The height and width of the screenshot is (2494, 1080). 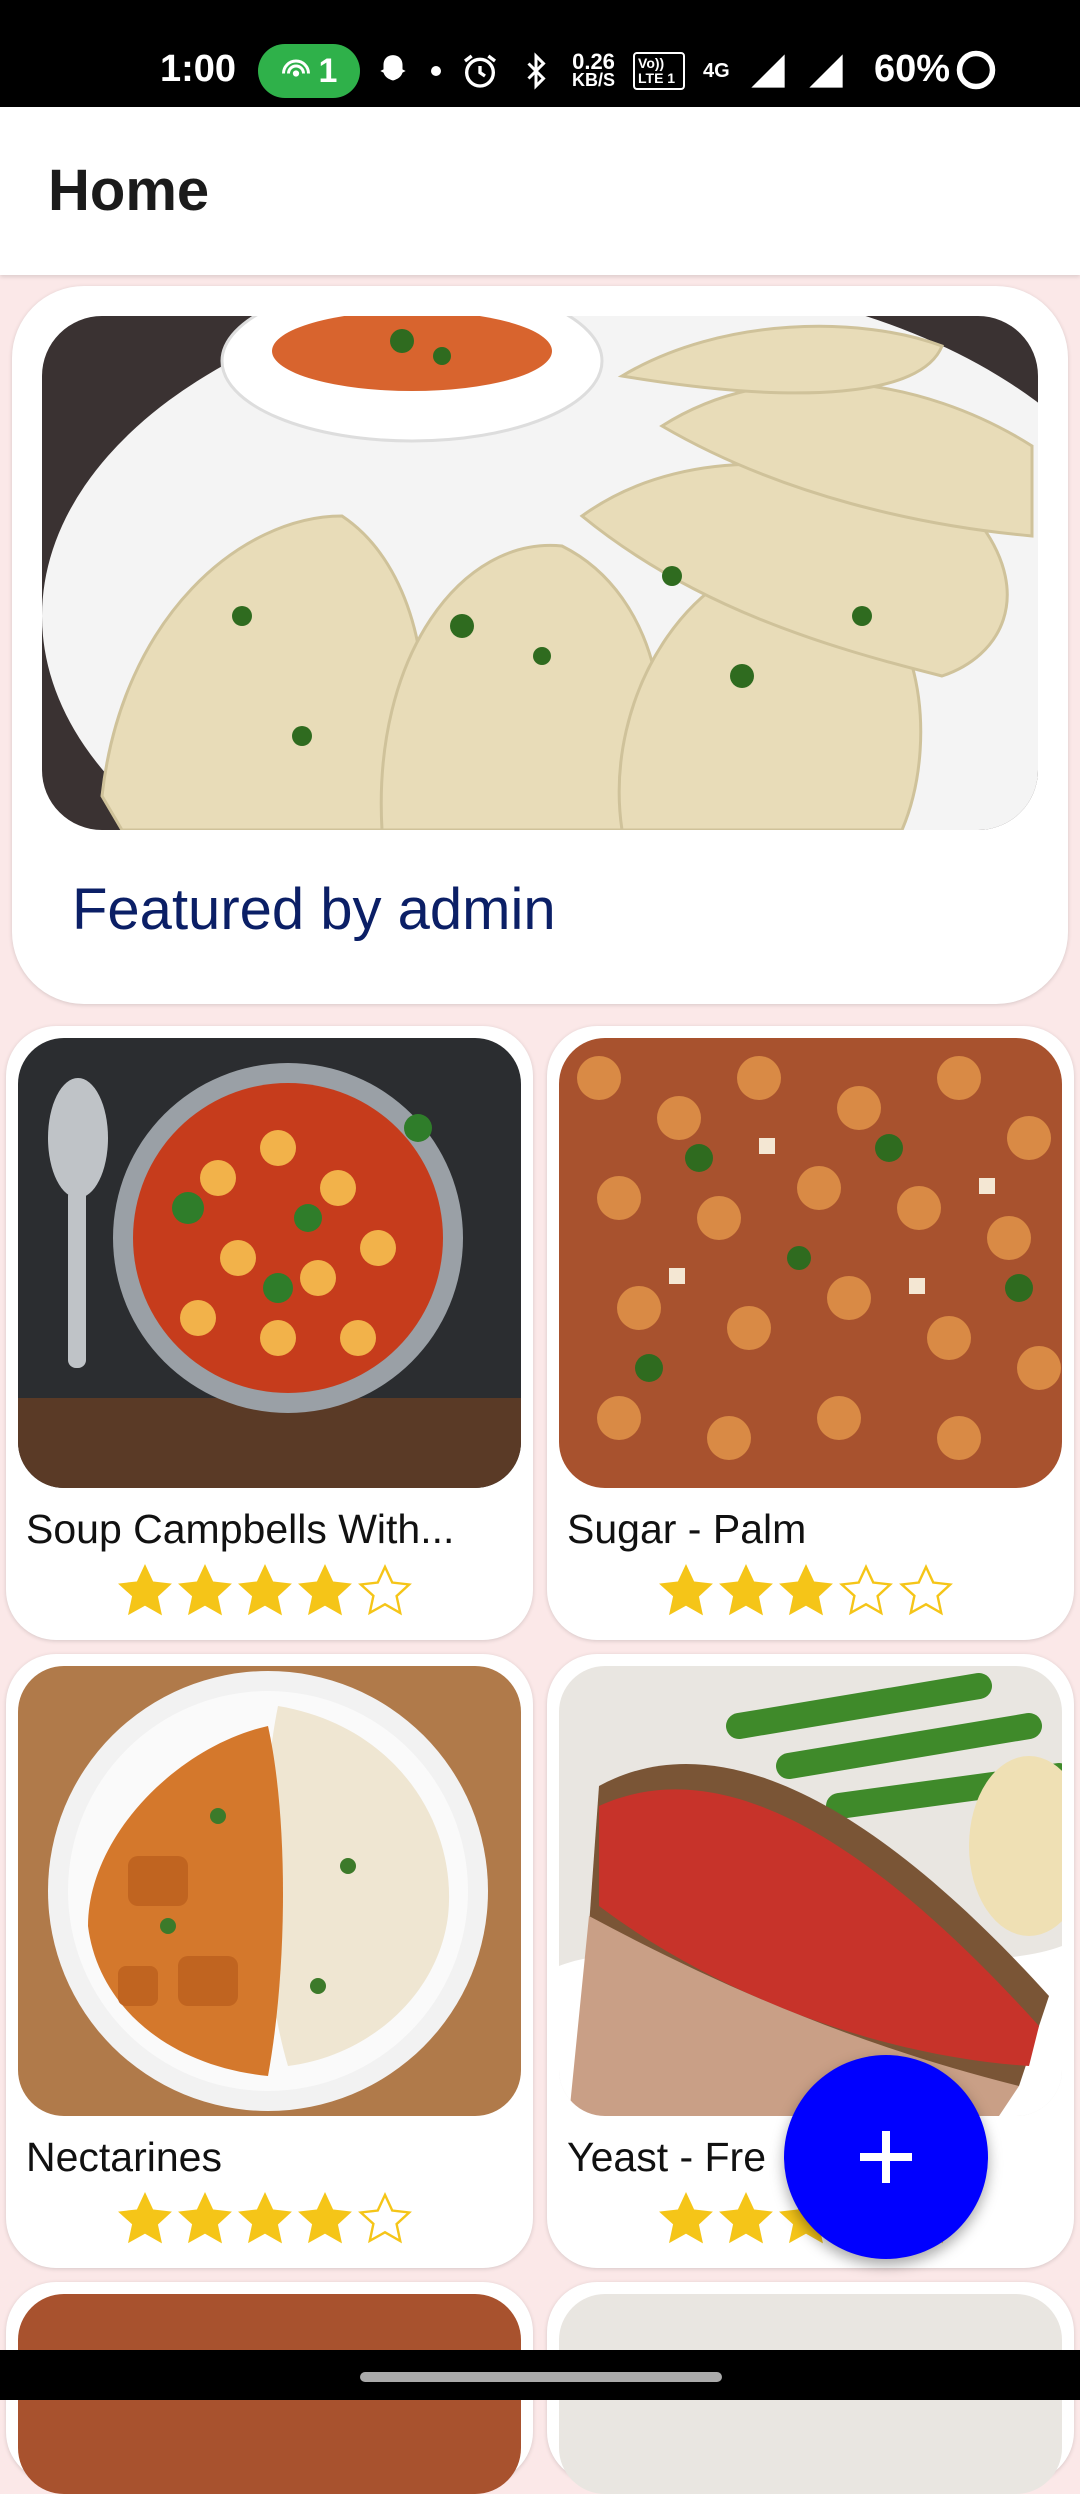 I want to click on hotspot-badge: 1, so click(x=309, y=71).